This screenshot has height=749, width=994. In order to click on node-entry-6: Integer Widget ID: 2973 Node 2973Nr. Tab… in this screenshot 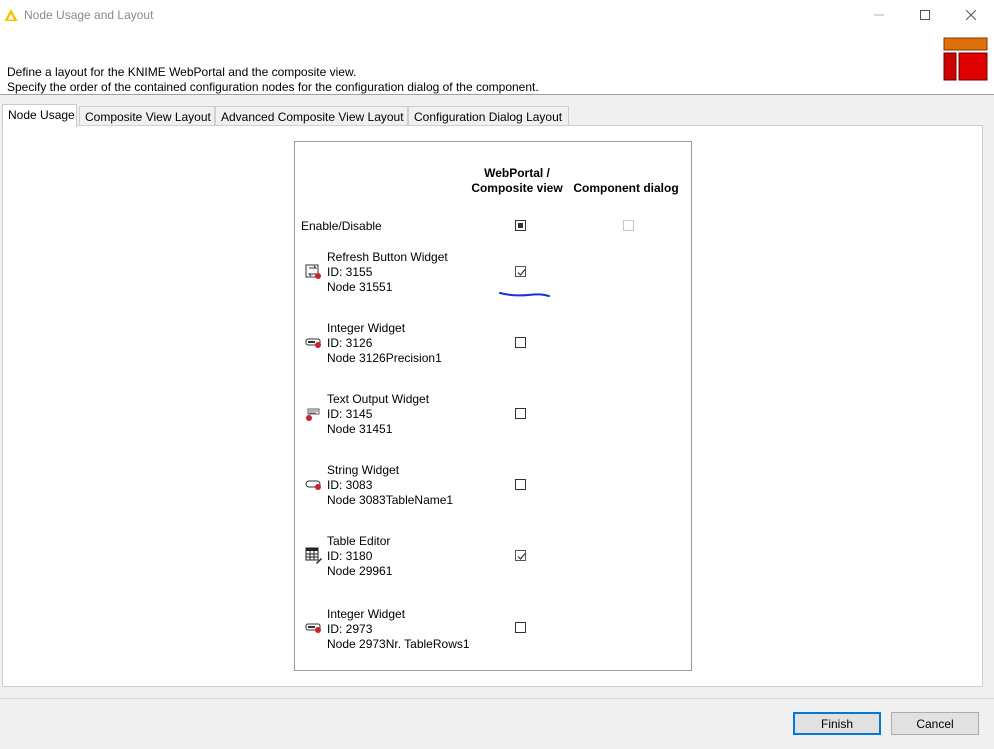, I will do `click(398, 629)`.